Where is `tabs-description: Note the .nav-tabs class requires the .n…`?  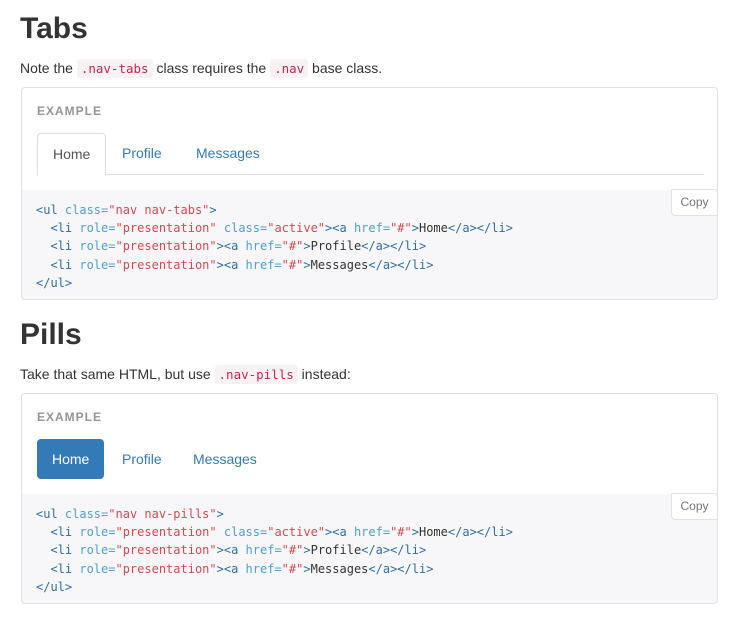 tabs-description: Note the .nav-tabs class requires the .n… is located at coordinates (201, 68).